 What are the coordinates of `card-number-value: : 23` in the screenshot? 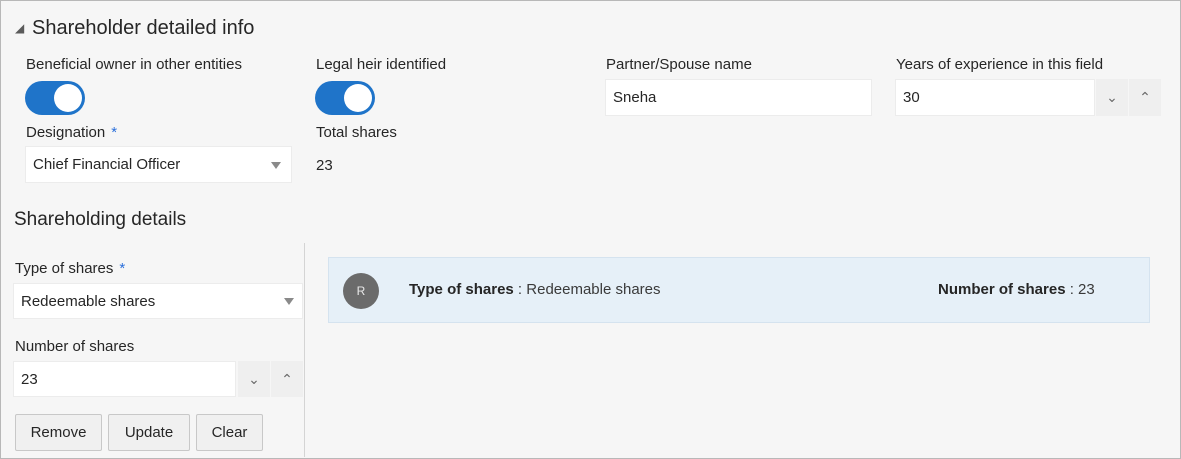 It's located at (1080, 289).